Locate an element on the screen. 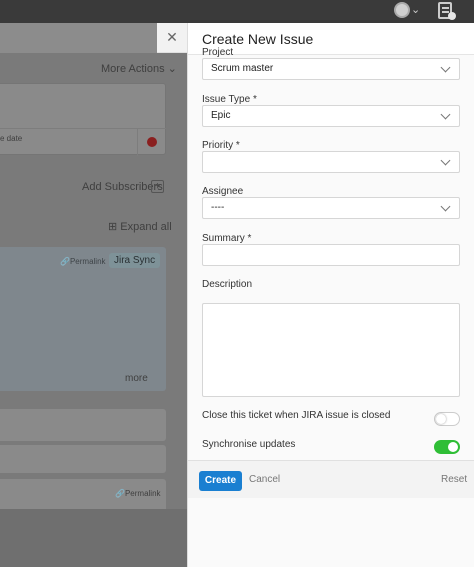 Image resolution: width=474 pixels, height=567 pixels. panel-title: Create New Issue is located at coordinates (258, 39).